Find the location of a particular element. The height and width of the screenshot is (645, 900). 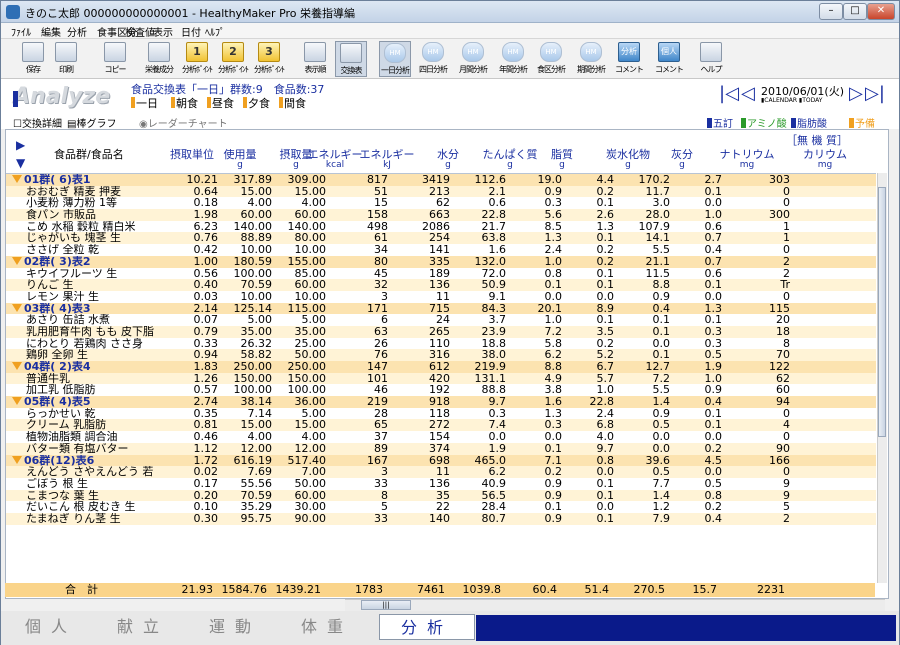

legend-item: 予備 is located at coordinates (862, 122).